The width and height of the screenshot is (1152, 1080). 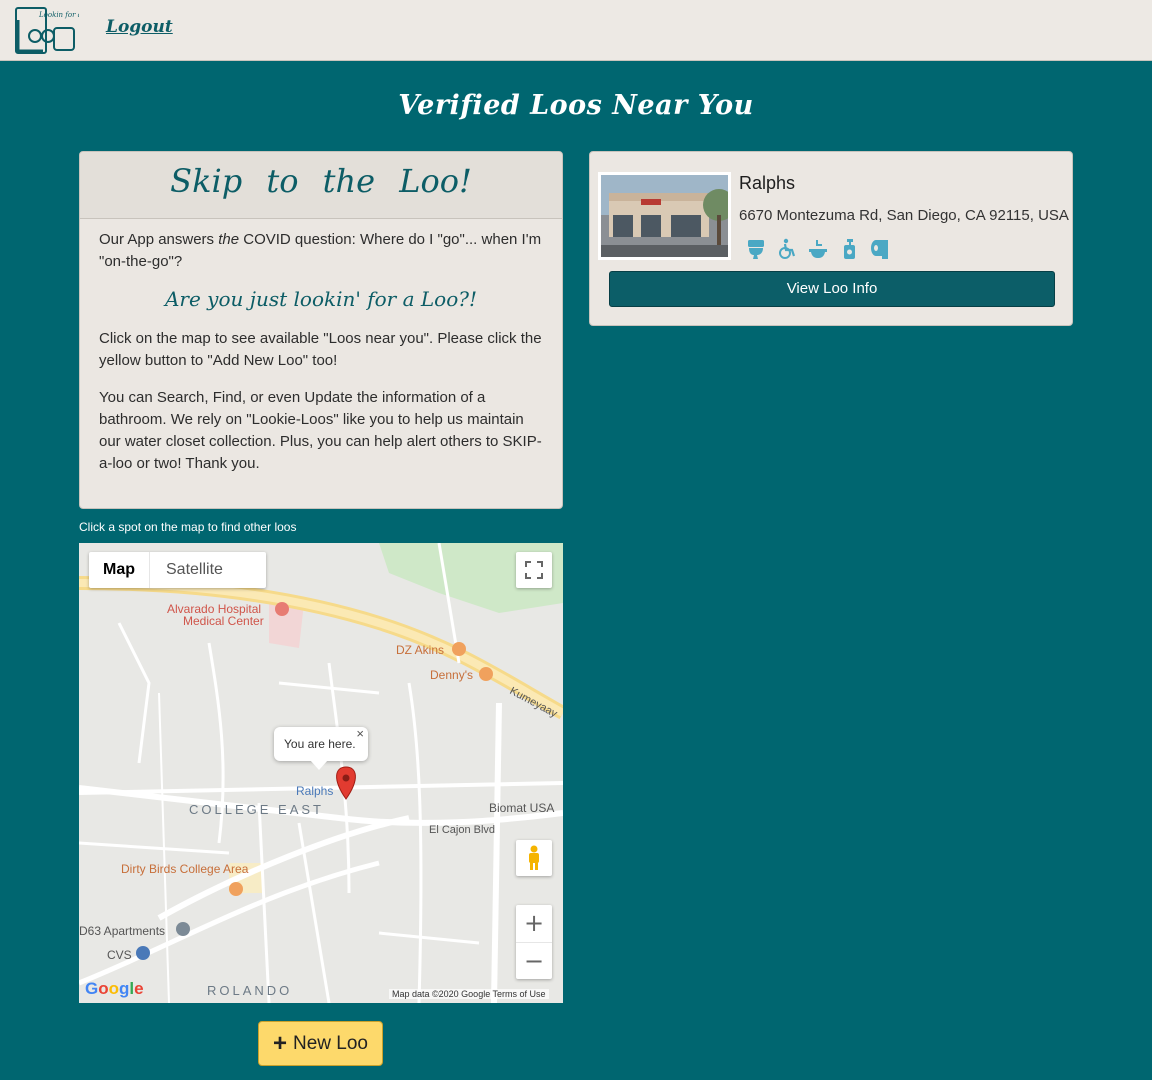 What do you see at coordinates (159, 239) in the screenshot?
I see `intro-before: Our App answers` at bounding box center [159, 239].